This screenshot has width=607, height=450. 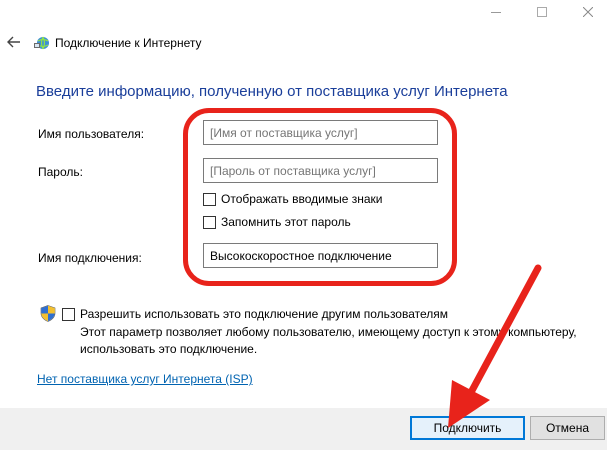 I want to click on back-arrow-icon, so click(x=14, y=42).